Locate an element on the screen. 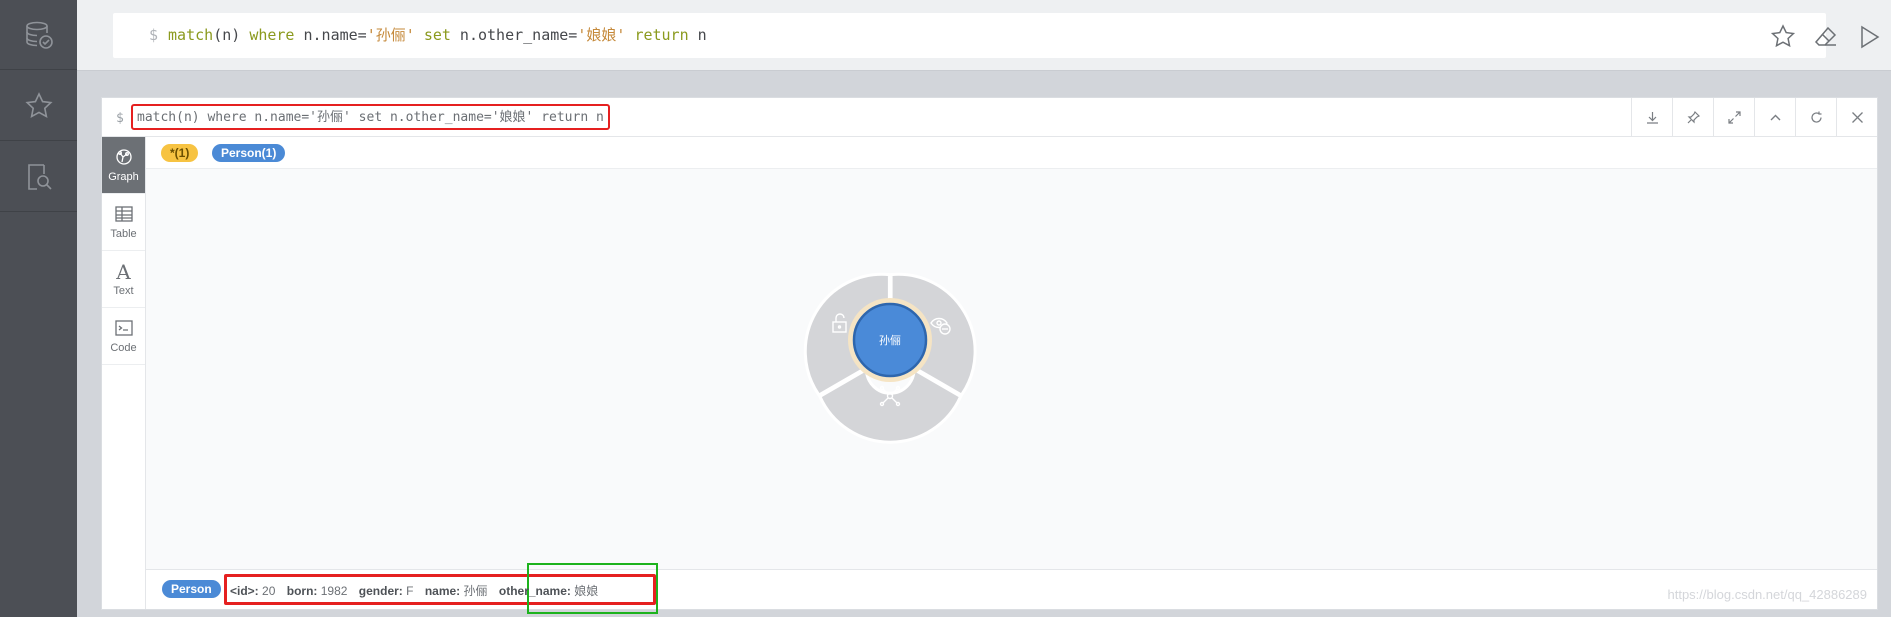 The width and height of the screenshot is (1891, 617). rerun-button is located at coordinates (1815, 117).